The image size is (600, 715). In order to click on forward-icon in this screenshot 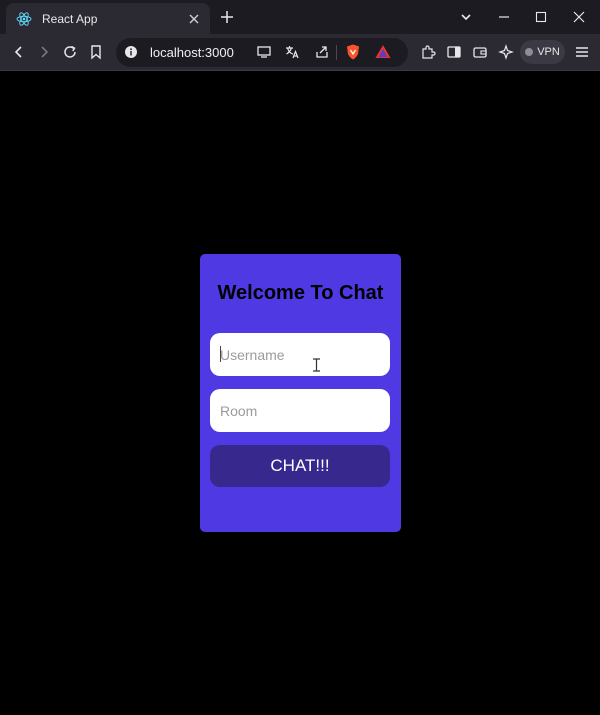, I will do `click(44, 52)`.